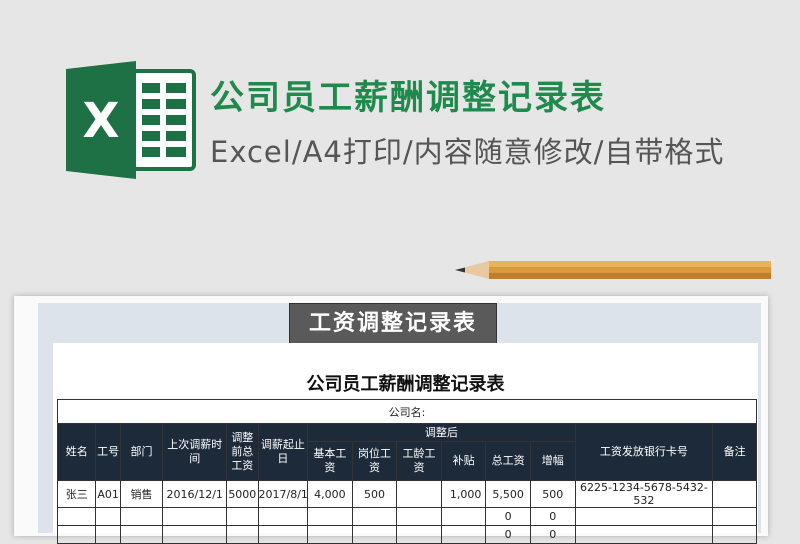  I want to click on pencil-icon, so click(613, 270).